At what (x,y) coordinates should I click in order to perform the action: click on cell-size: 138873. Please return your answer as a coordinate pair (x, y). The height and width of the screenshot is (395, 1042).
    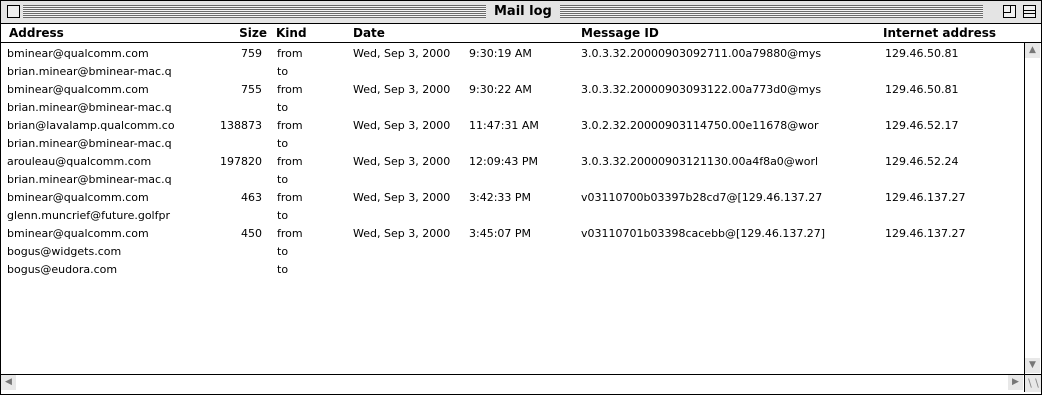
    Looking at the image, I should click on (241, 125).